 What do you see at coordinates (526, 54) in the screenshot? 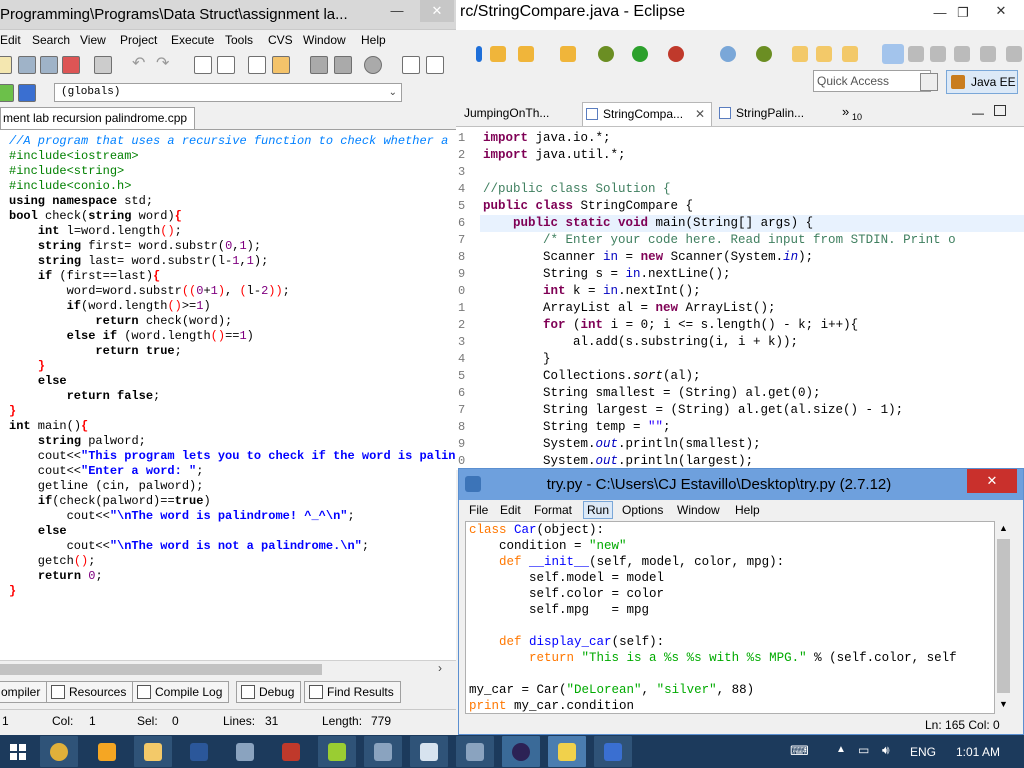
I see `back-history-icon` at bounding box center [526, 54].